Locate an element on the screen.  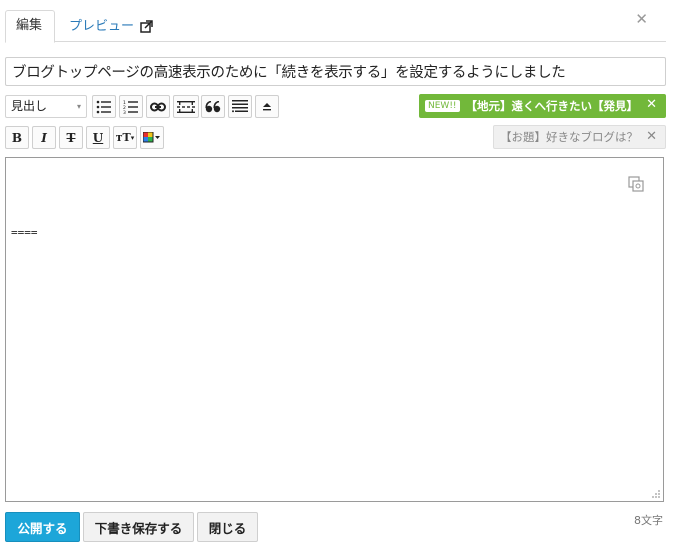
tab-preview: プレビュー is located at coordinates (111, 26).